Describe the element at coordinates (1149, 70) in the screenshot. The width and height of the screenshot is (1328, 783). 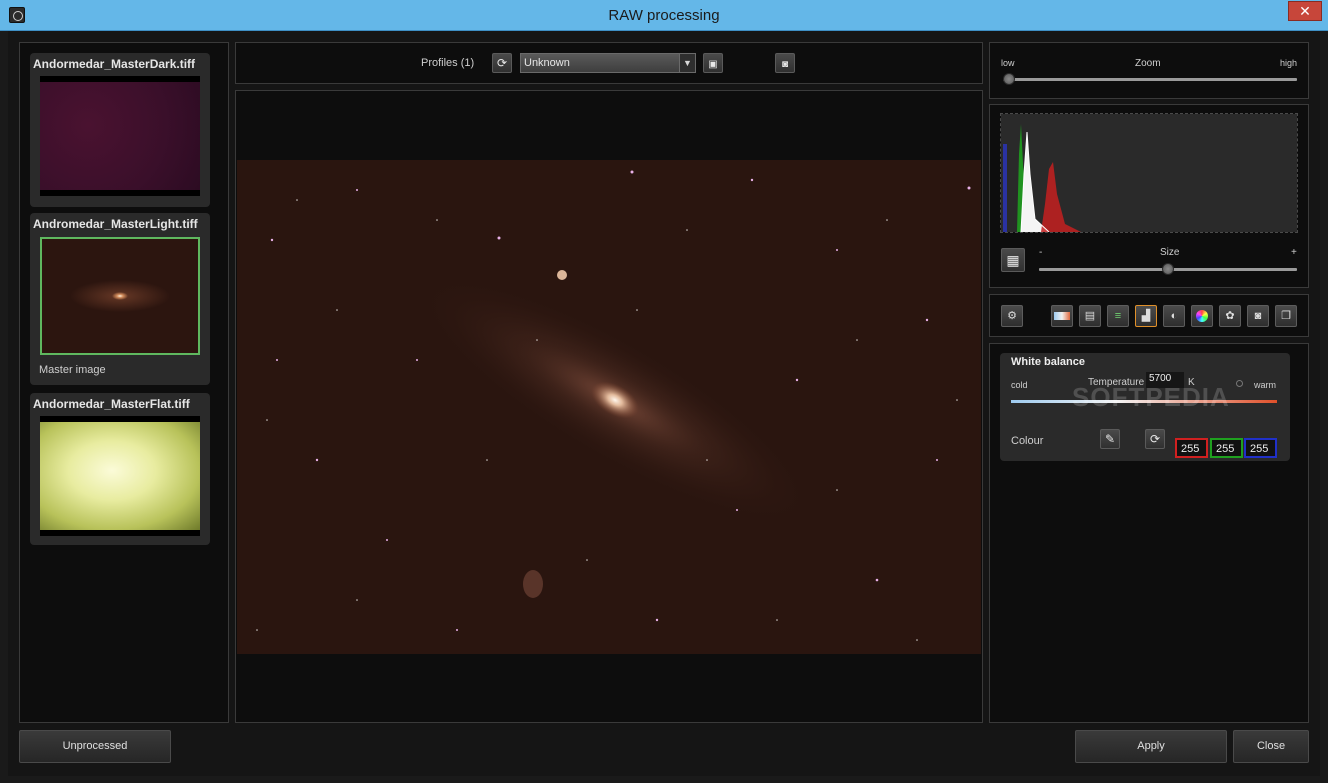
I see `zoom-panel: low Zoom high` at that location.